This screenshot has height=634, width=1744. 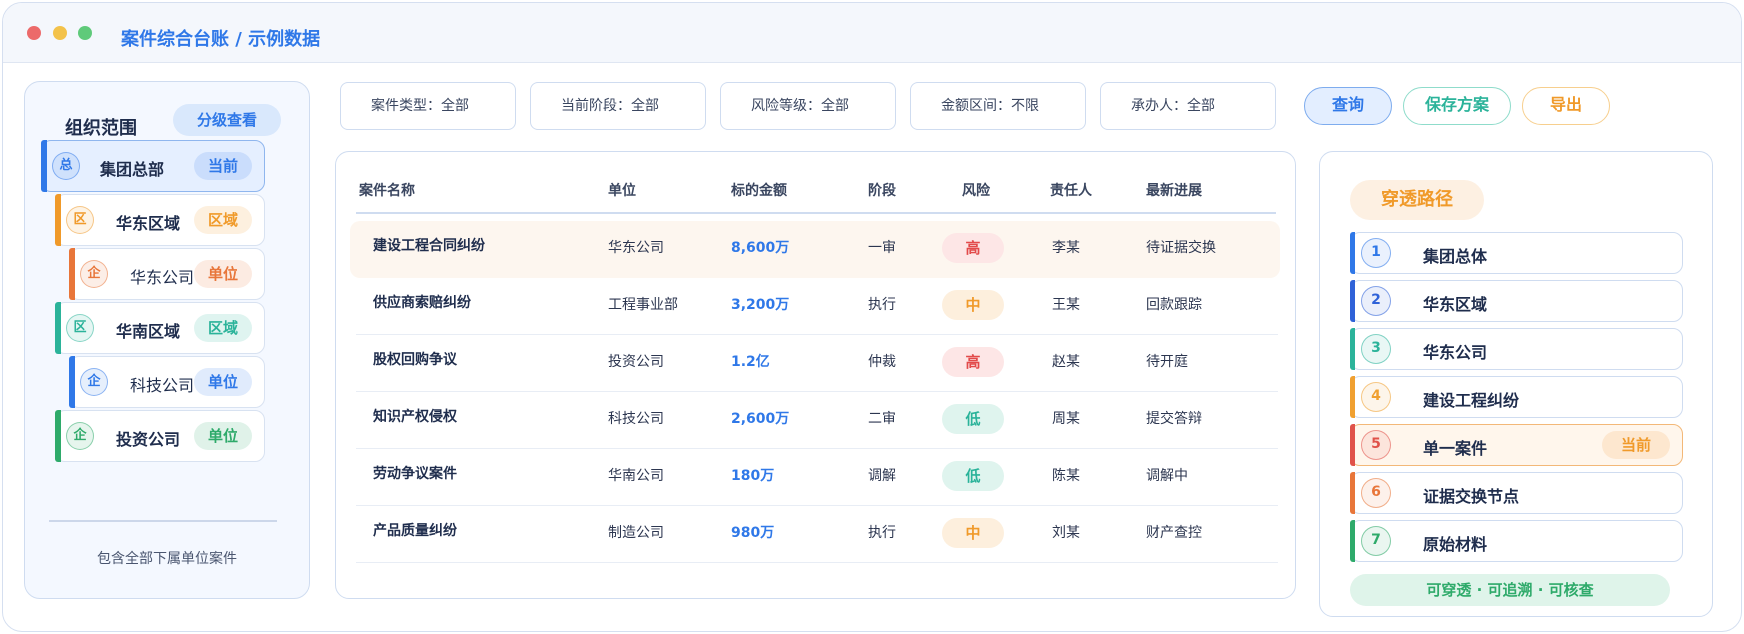 I want to click on case-name: 建设工程合同纠纷, so click(x=429, y=246).